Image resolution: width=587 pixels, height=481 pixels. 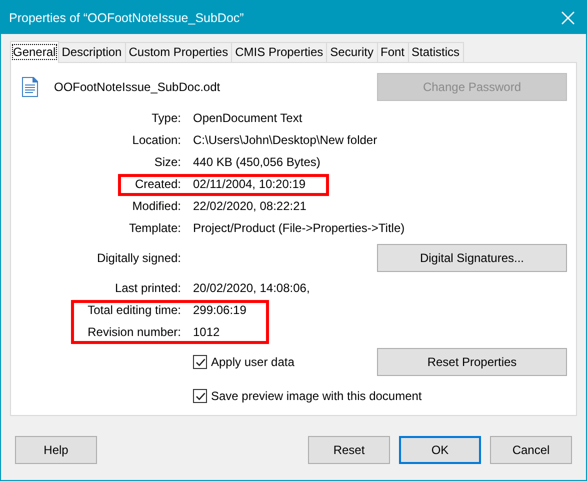 I want to click on tab: Statistics, so click(x=436, y=52).